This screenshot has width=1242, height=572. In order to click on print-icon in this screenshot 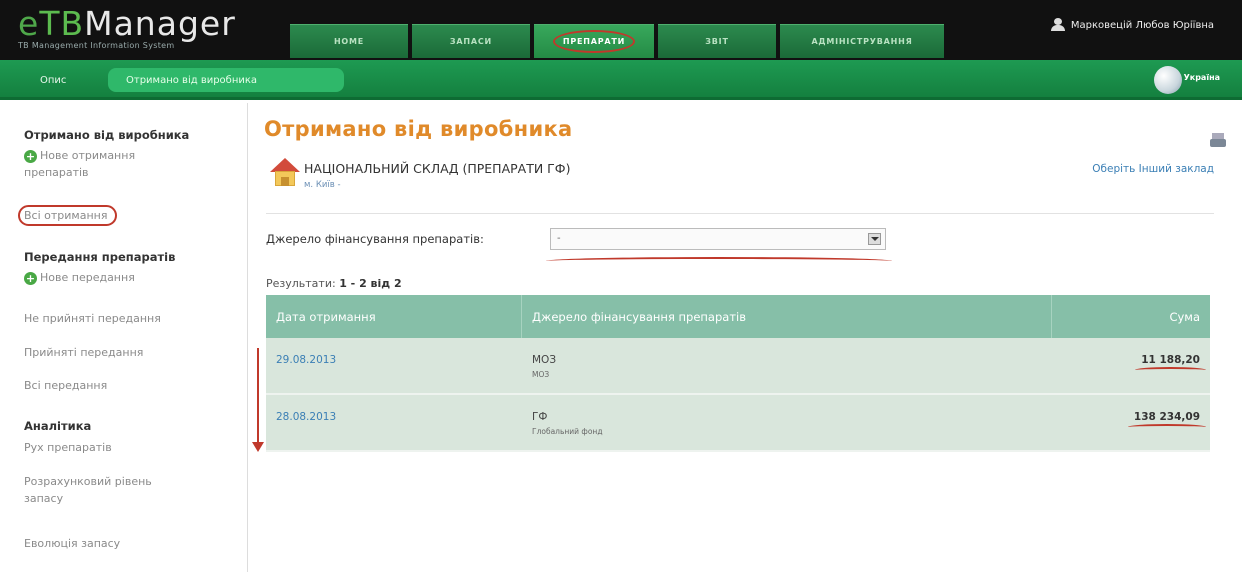, I will do `click(1218, 141)`.